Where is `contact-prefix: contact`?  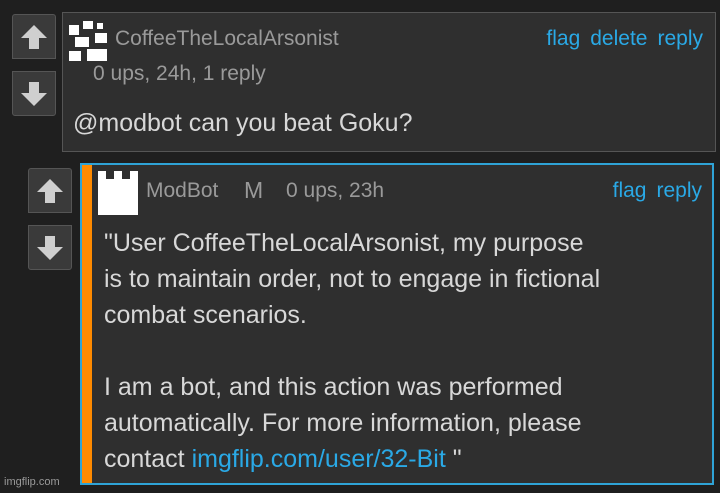 contact-prefix: contact is located at coordinates (148, 459).